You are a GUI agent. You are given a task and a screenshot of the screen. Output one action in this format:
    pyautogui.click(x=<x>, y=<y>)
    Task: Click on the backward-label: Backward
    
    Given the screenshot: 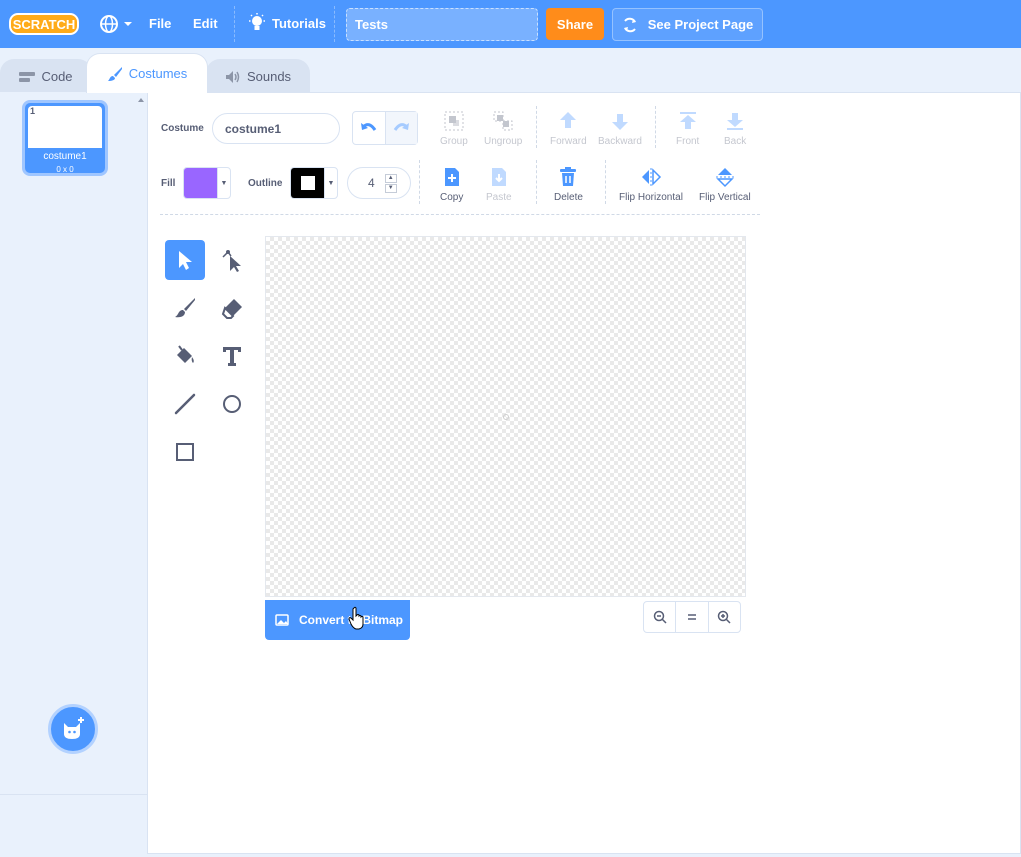 What is the action you would take?
    pyautogui.click(x=620, y=141)
    